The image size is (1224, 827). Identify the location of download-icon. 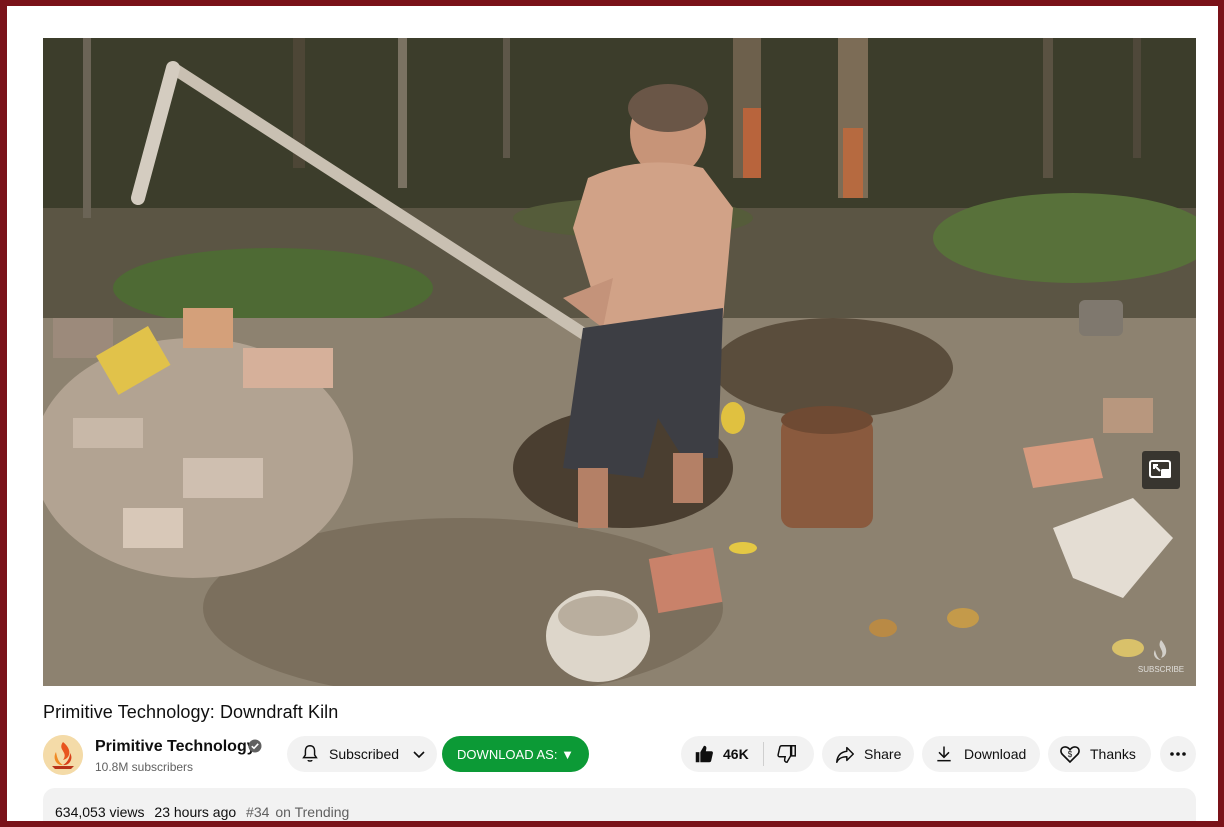
(944, 754).